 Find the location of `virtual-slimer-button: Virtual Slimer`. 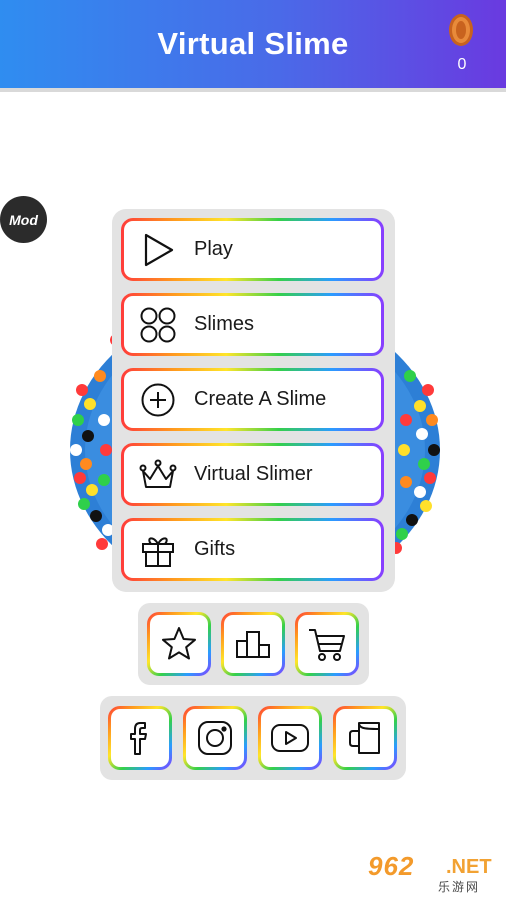

virtual-slimer-button: Virtual Slimer is located at coordinates (252, 474).